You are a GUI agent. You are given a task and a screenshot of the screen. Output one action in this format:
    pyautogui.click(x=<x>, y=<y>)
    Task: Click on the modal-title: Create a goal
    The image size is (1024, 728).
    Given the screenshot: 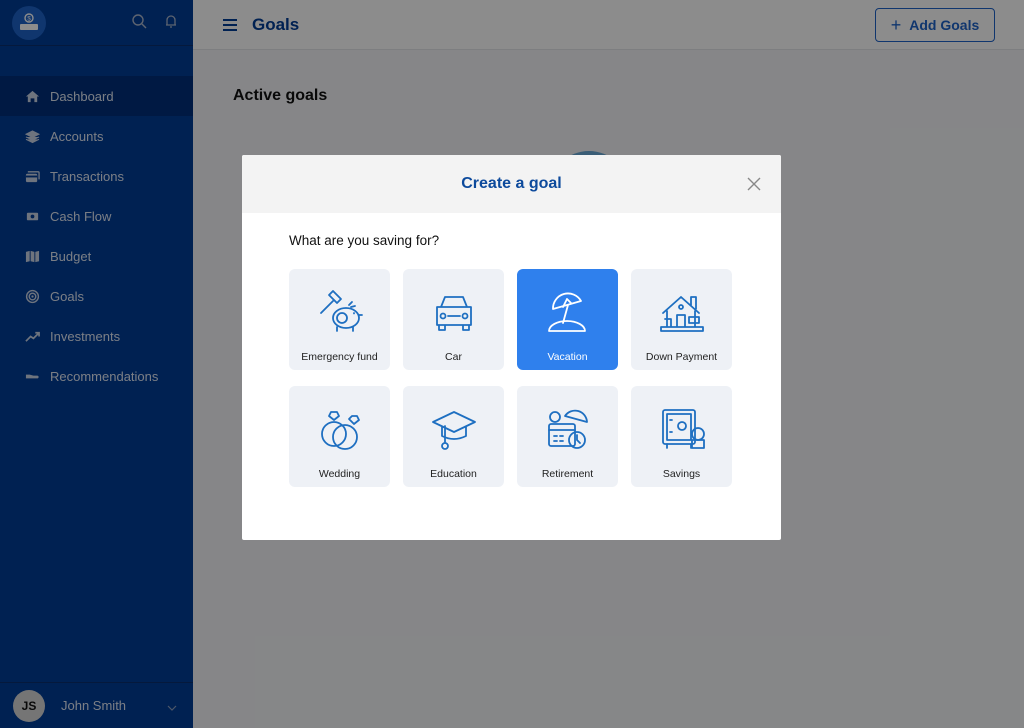 What is the action you would take?
    pyautogui.click(x=511, y=183)
    